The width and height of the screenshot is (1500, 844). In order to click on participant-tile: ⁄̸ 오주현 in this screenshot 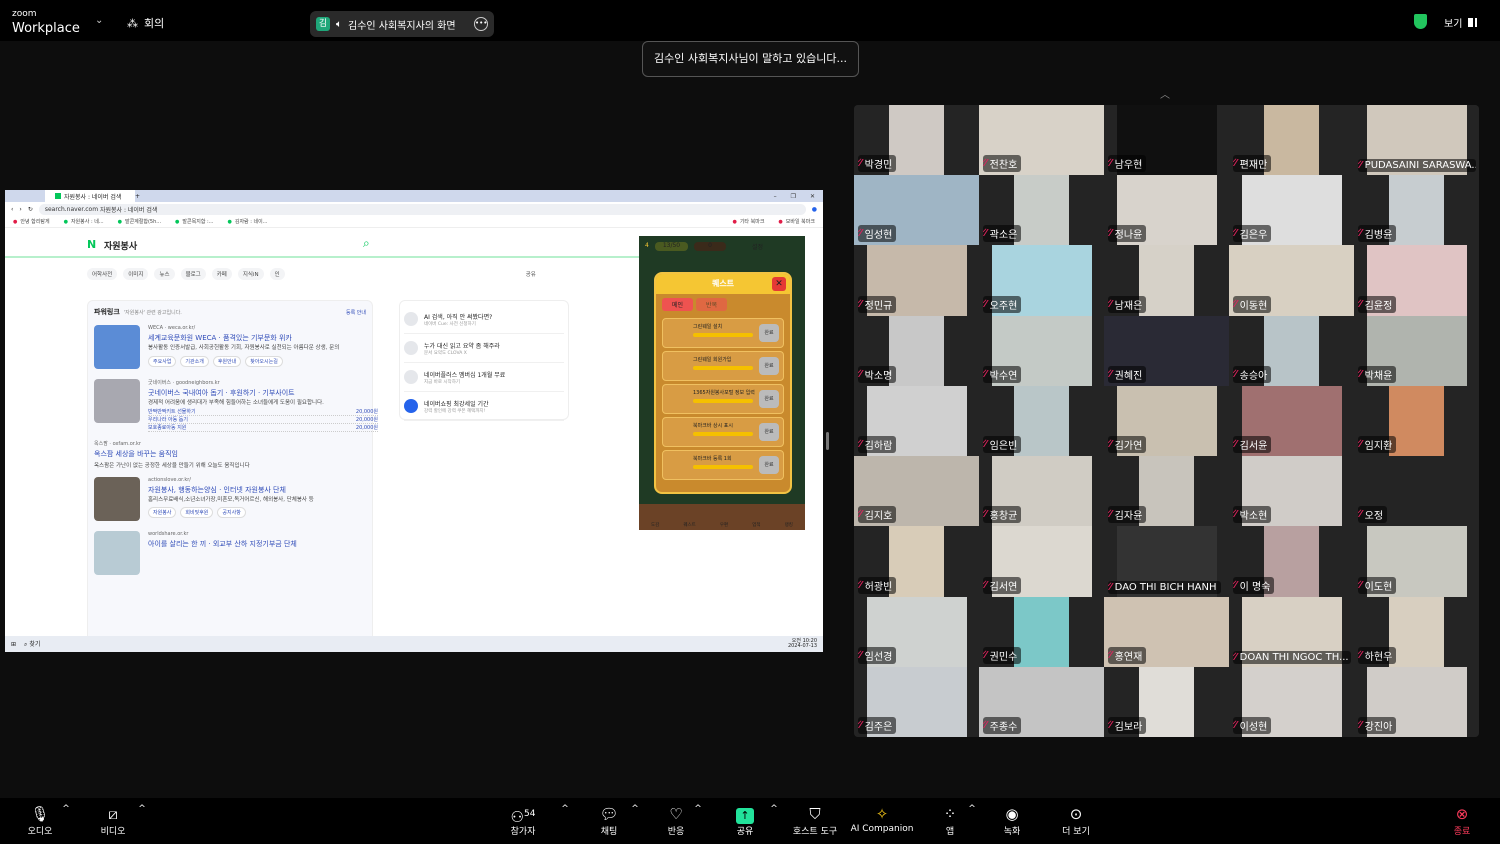, I will do `click(1041, 280)`.